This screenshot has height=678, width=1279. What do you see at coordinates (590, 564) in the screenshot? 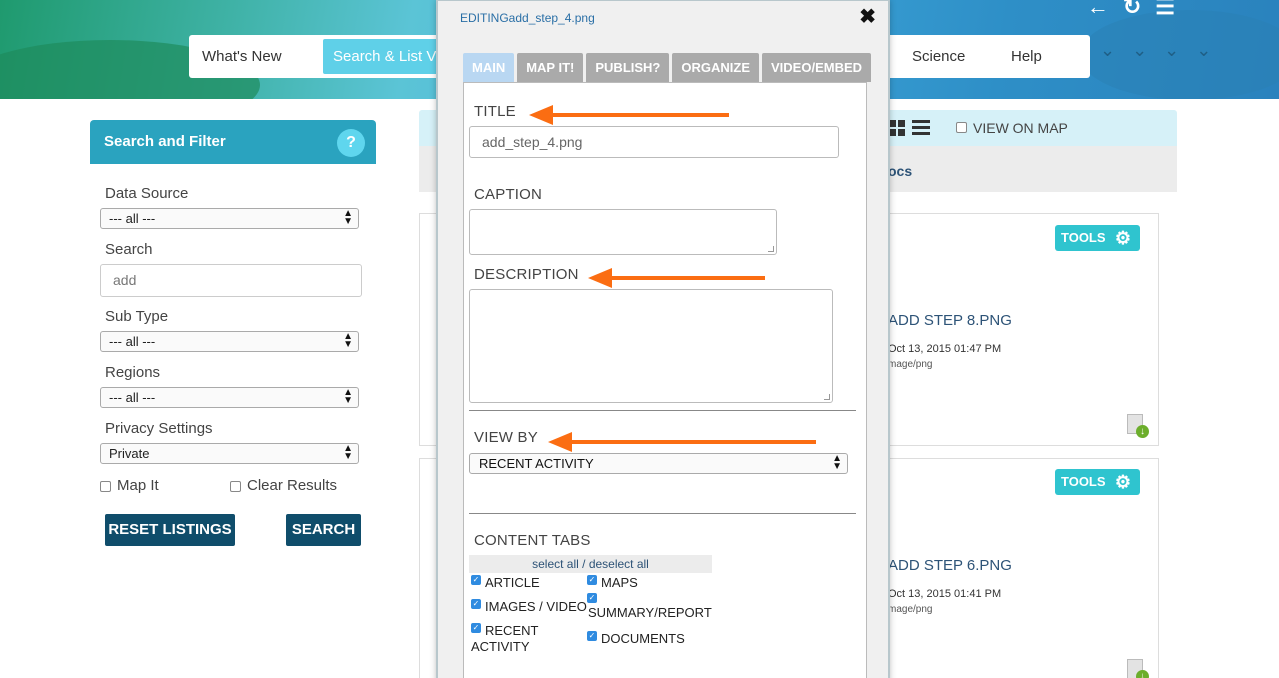
I see `select-all-link: select all / deselect all` at bounding box center [590, 564].